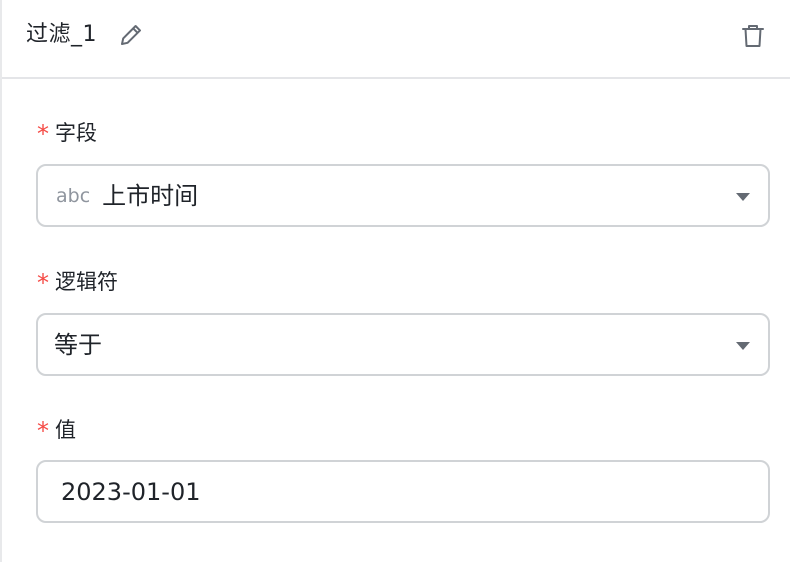 Image resolution: width=790 pixels, height=562 pixels. I want to click on value-label-text: 值, so click(65, 430).